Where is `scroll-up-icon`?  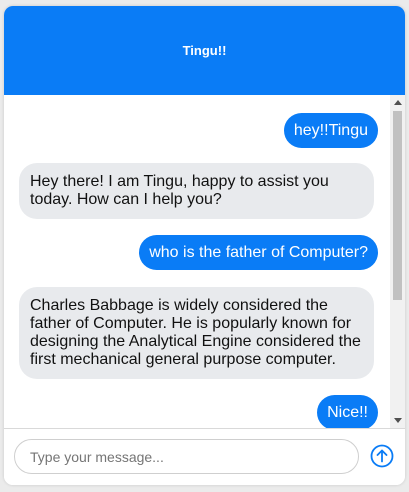
scroll-up-icon is located at coordinates (398, 102).